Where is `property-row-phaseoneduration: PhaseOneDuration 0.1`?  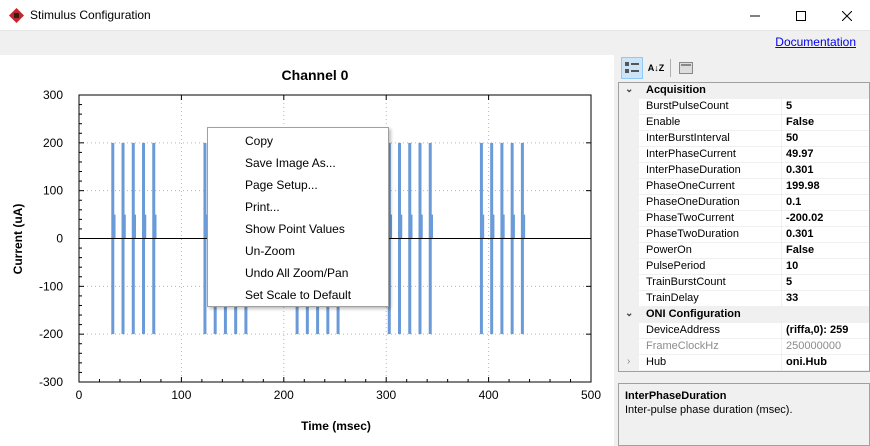 property-row-phaseoneduration: PhaseOneDuration 0.1 is located at coordinates (744, 203).